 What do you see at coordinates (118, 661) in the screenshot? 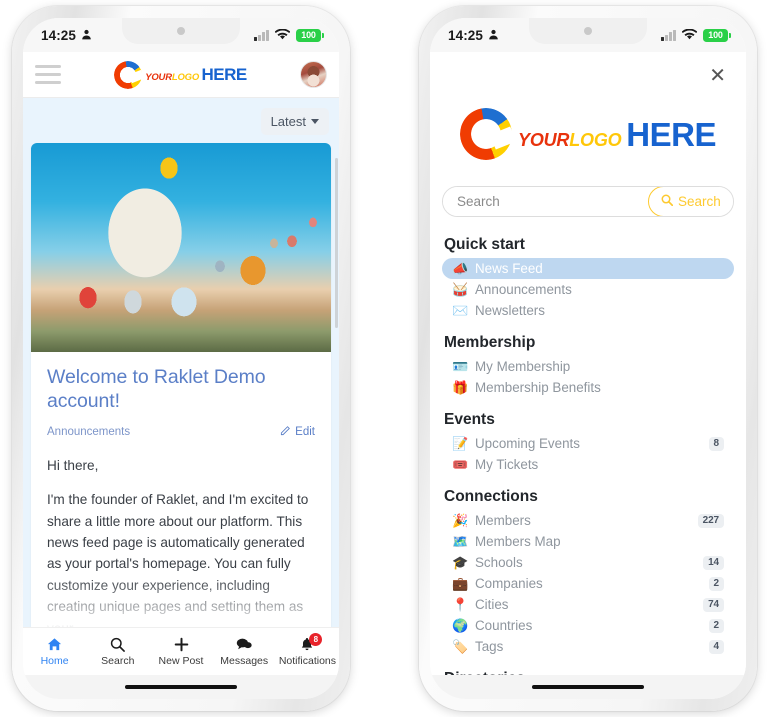
I see `tab-label: Search` at bounding box center [118, 661].